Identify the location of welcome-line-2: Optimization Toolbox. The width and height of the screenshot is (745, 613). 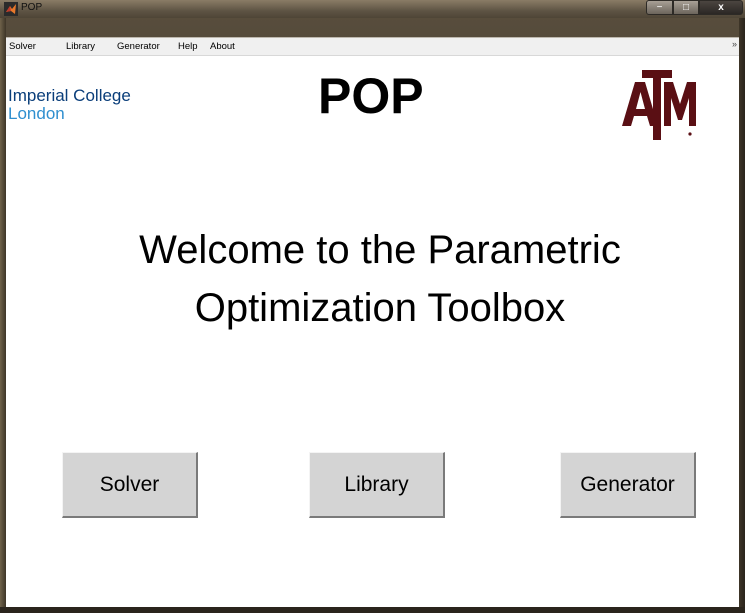
(380, 308).